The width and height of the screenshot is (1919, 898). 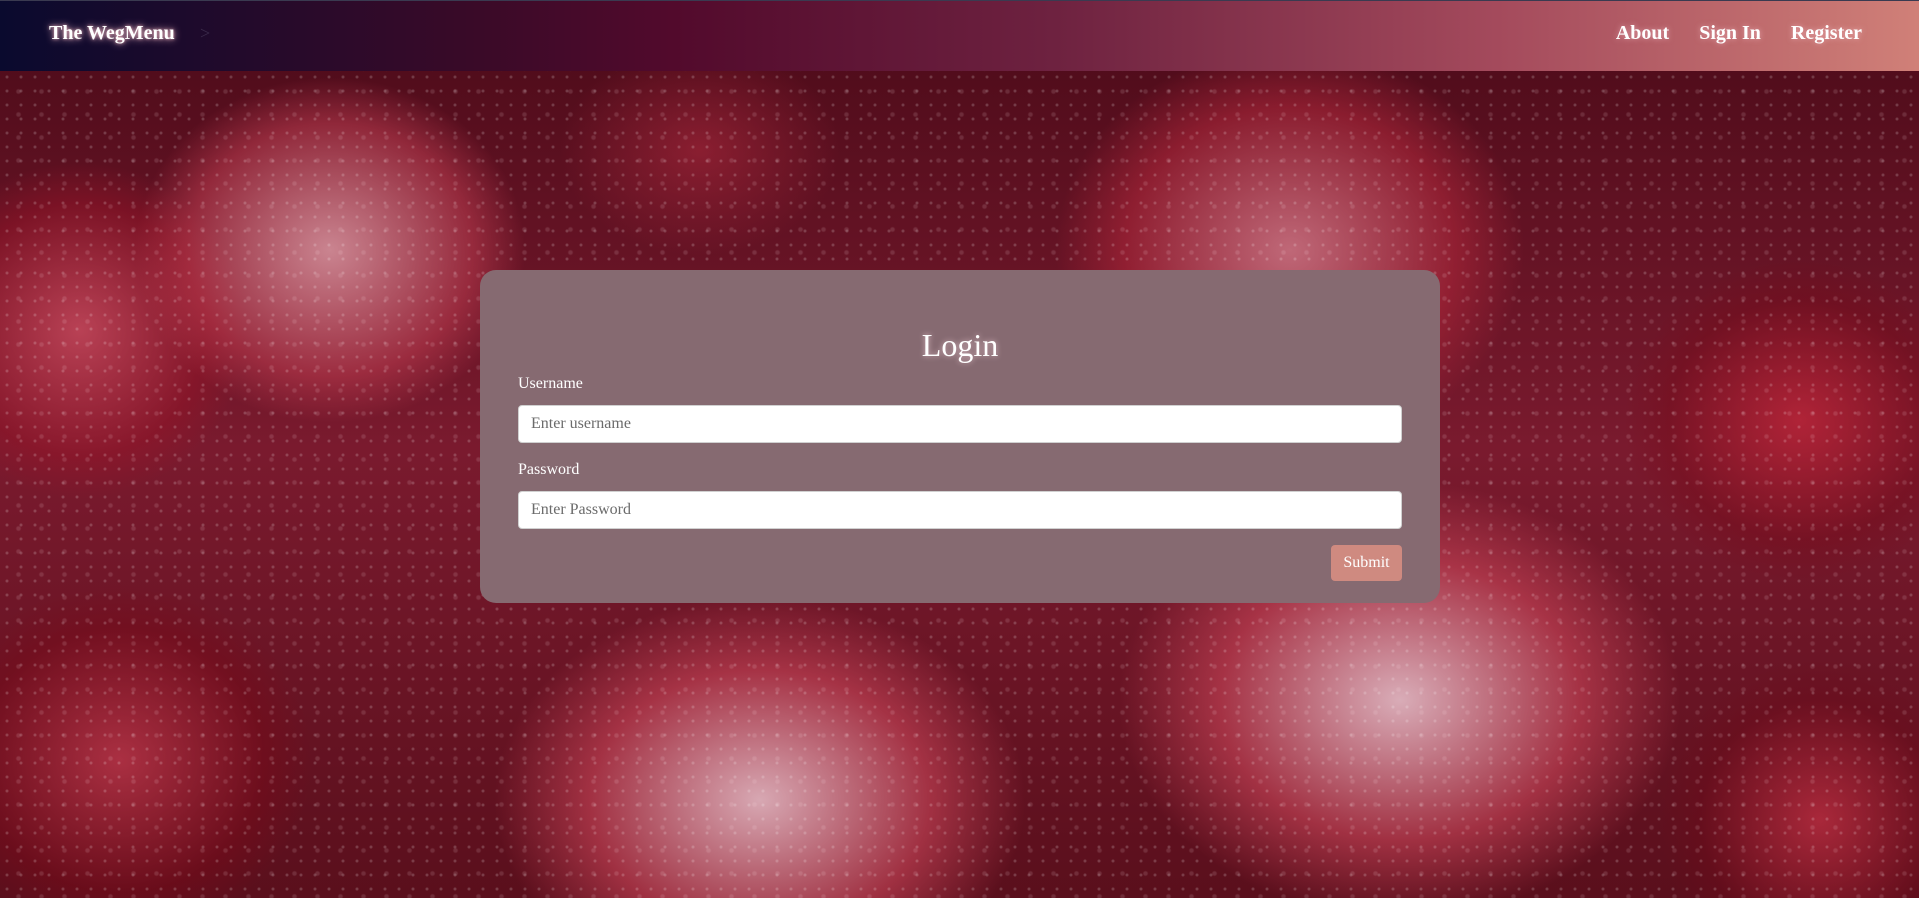 What do you see at coordinates (1730, 33) in the screenshot?
I see `nav-link-sign-in: Sign In` at bounding box center [1730, 33].